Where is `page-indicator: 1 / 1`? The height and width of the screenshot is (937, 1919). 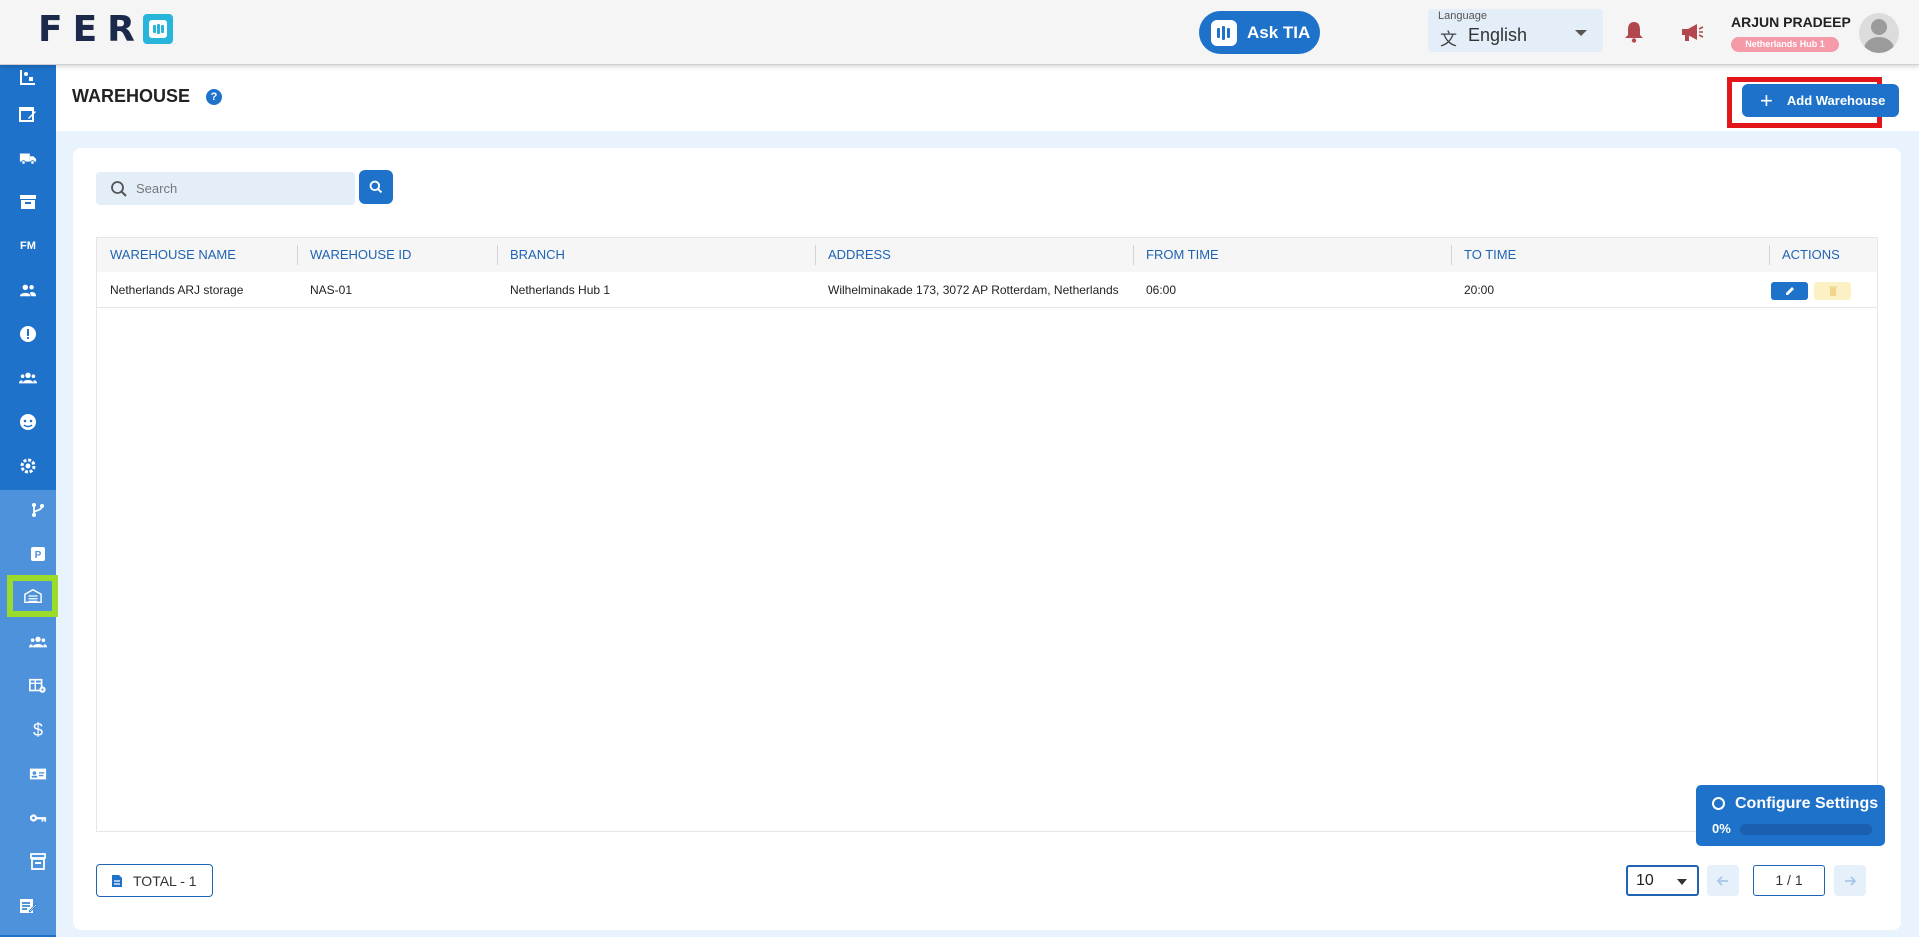 page-indicator: 1 / 1 is located at coordinates (1789, 880).